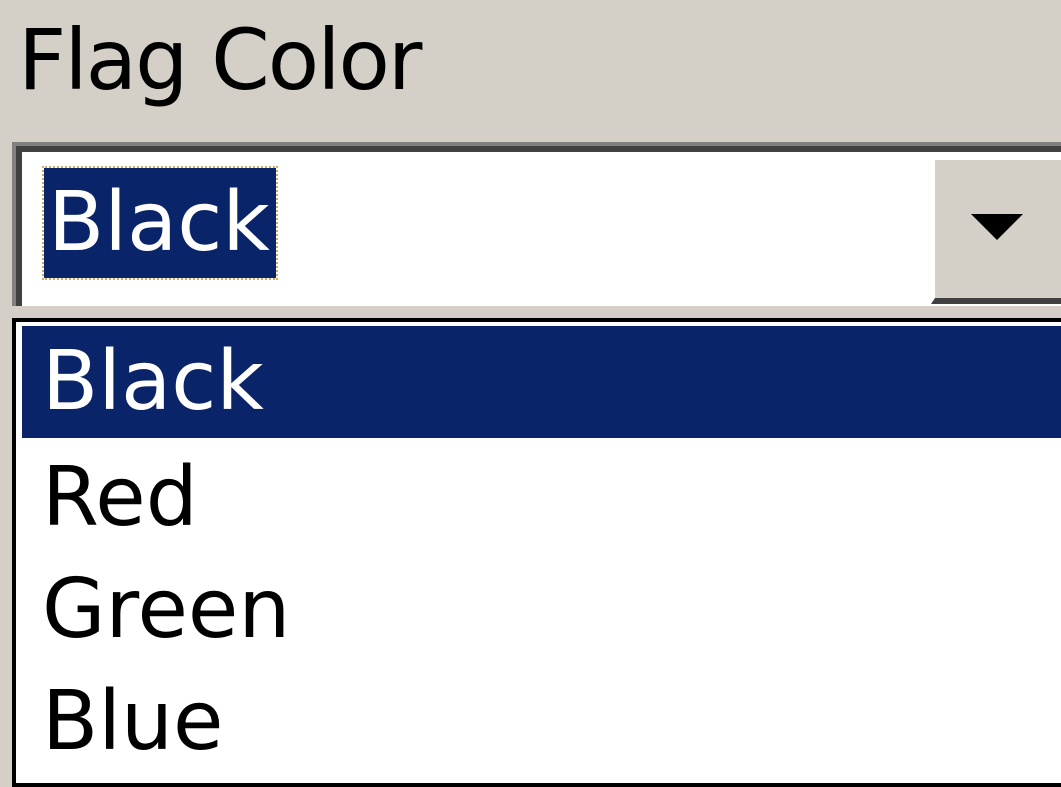 The height and width of the screenshot is (787, 1061). I want to click on dropdown-button, so click(996, 230).